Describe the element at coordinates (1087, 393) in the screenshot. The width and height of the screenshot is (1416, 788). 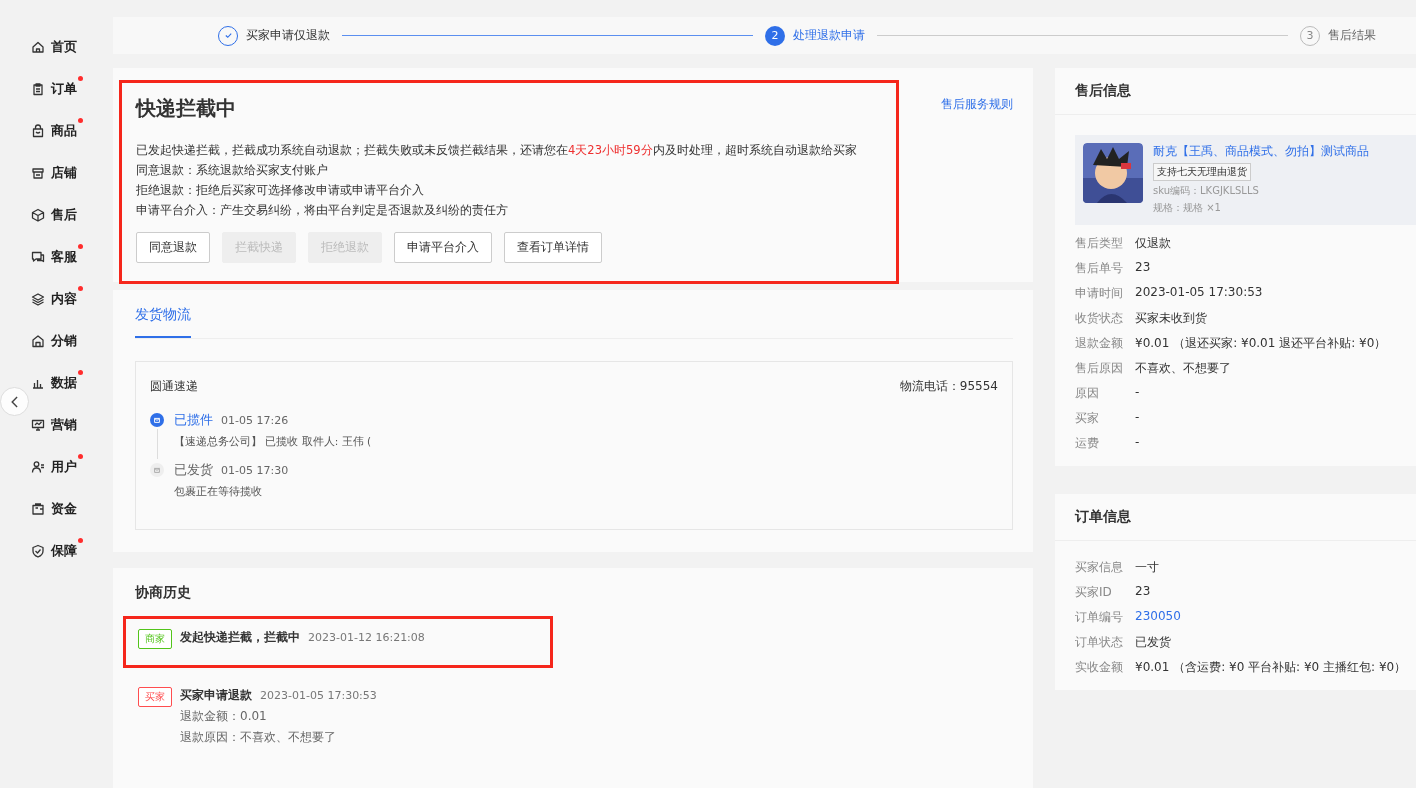
I see `field-label: 原因` at that location.